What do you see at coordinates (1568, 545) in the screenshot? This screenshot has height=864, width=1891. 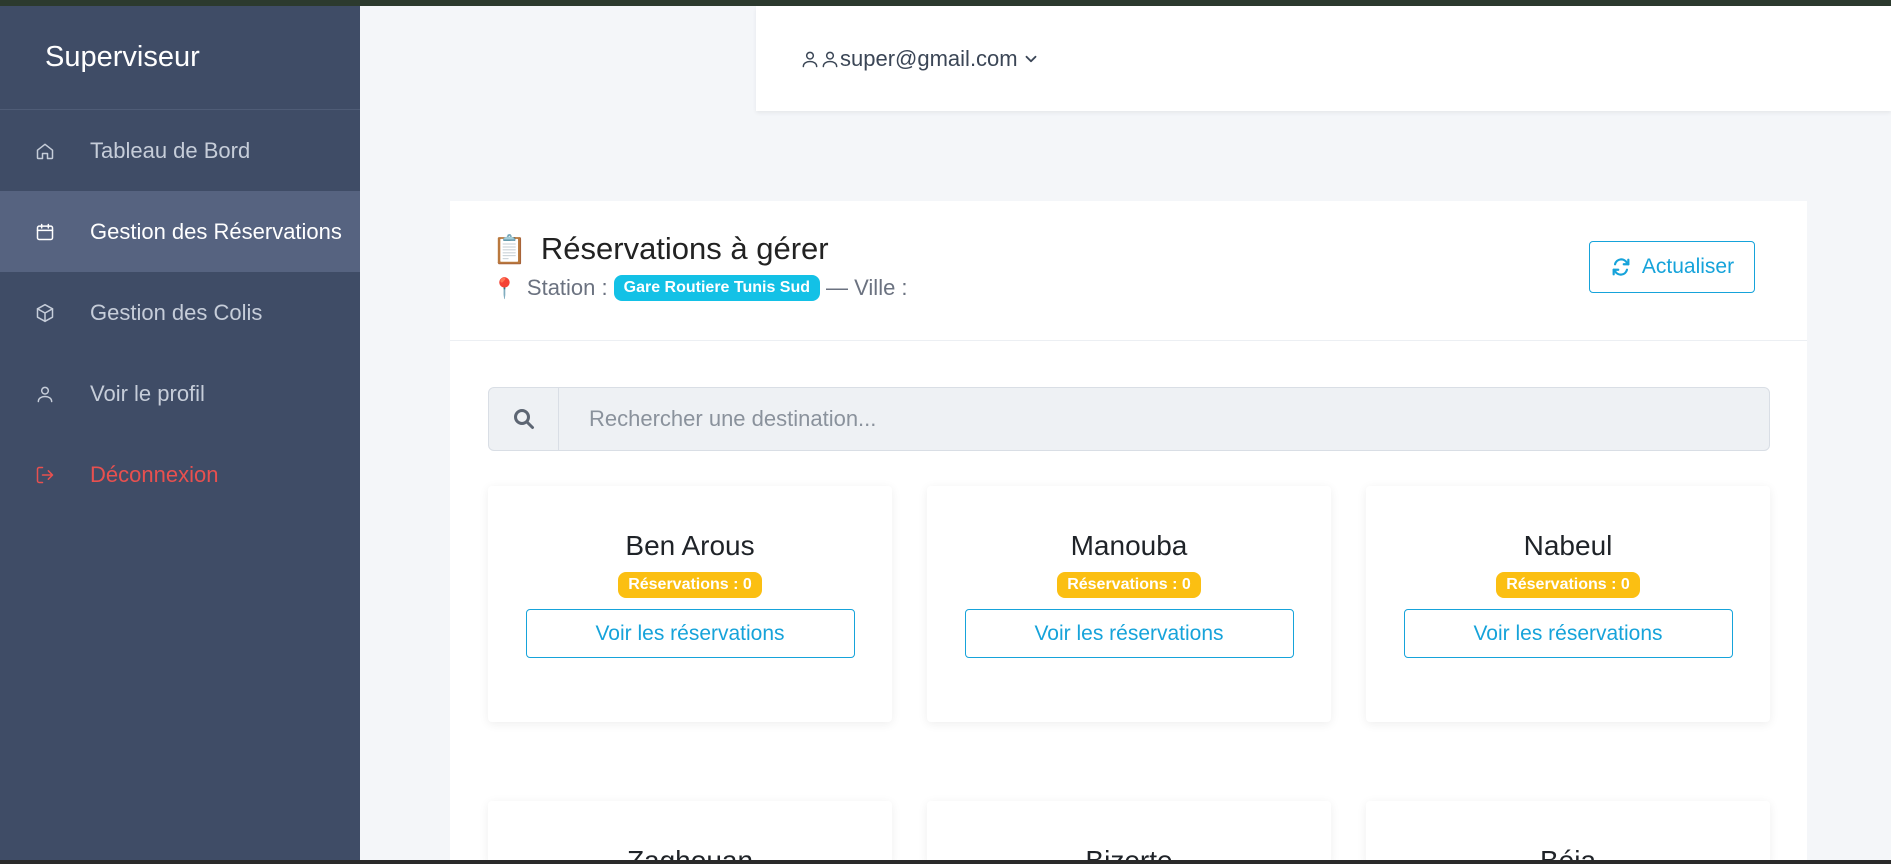 I see `card-city: Nabeul` at bounding box center [1568, 545].